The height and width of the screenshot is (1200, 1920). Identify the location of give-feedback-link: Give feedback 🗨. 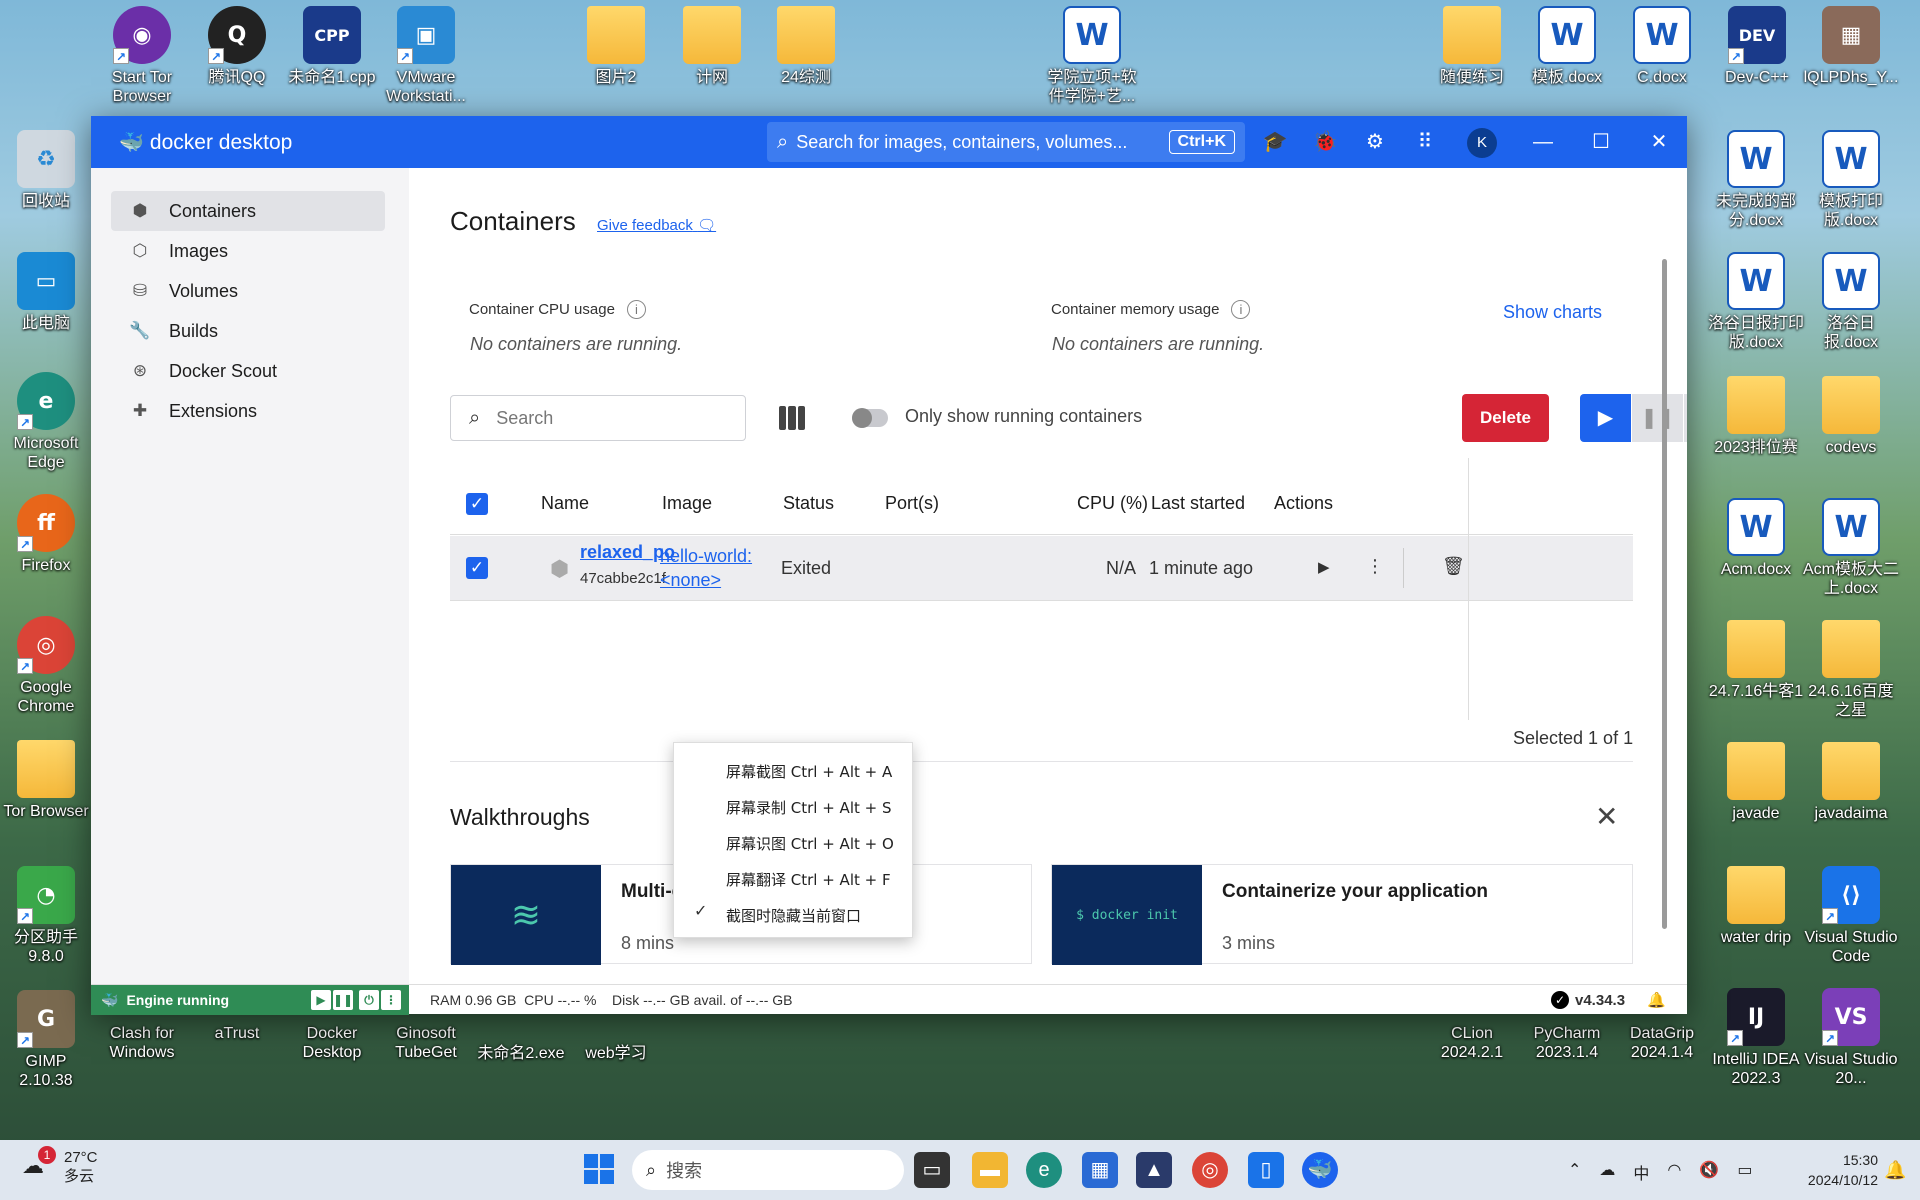
(656, 225).